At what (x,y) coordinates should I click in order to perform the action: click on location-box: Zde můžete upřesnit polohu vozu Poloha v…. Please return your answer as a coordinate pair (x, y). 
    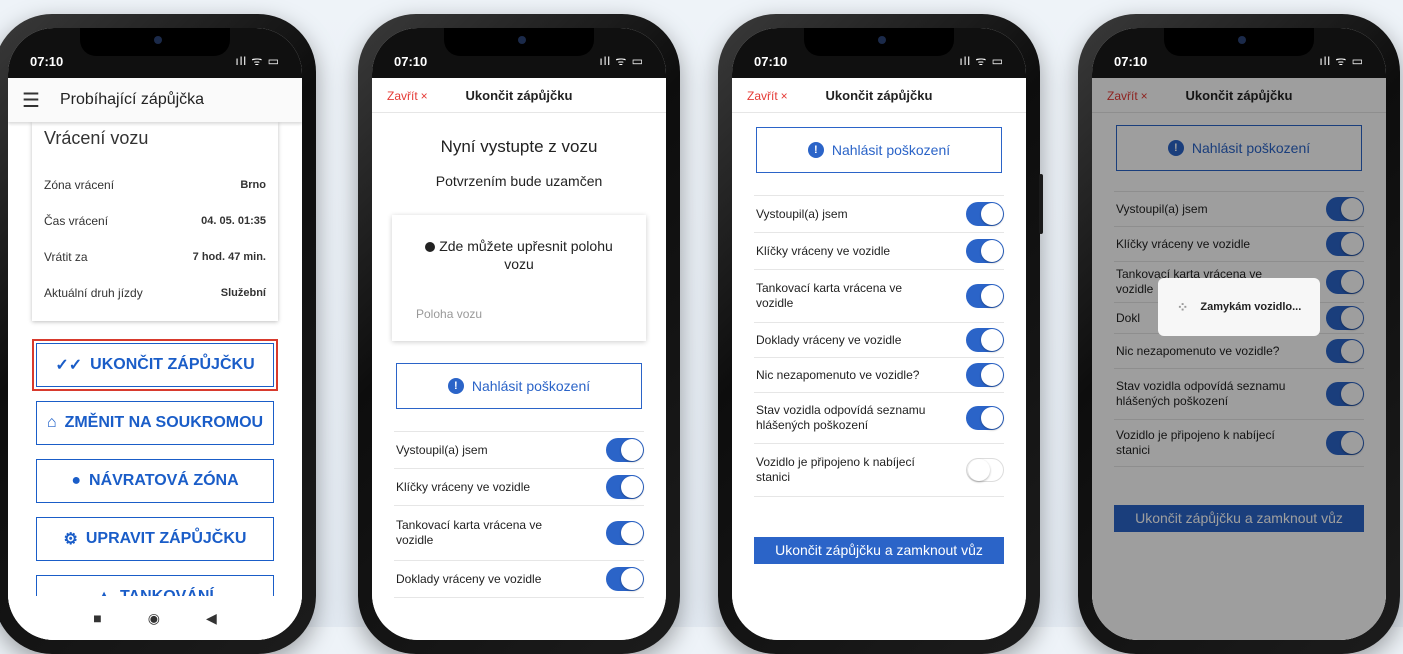
    Looking at the image, I should click on (519, 278).